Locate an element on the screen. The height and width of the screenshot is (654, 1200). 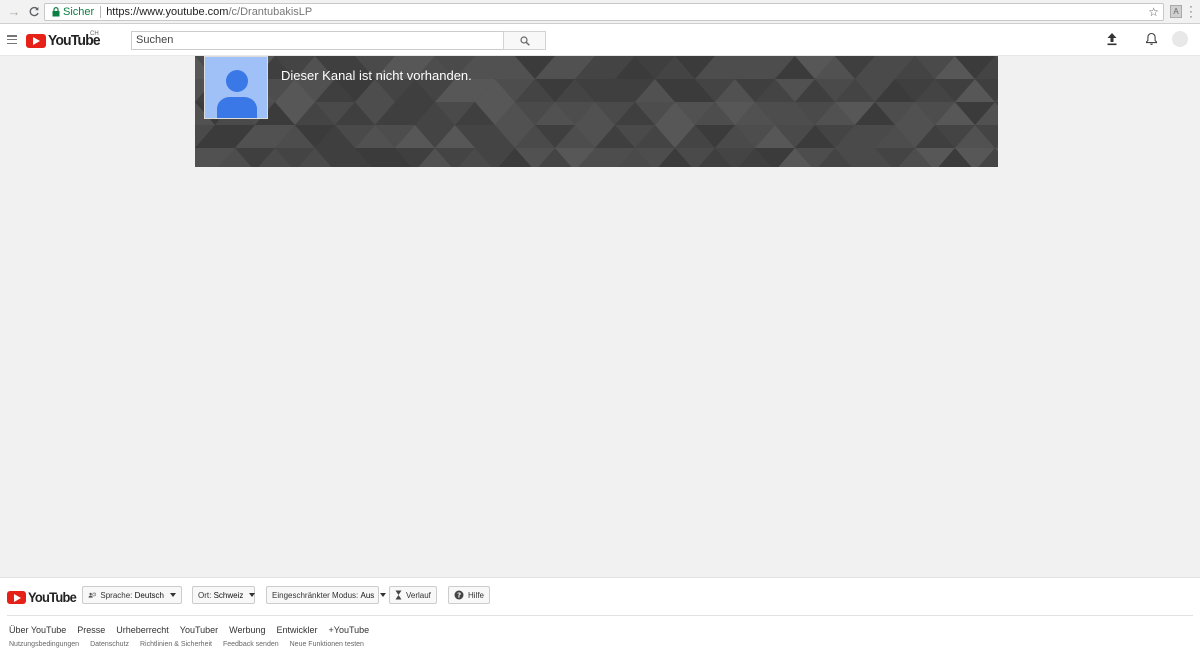
youtube-masthead: YouTube CH Suchen is located at coordinates (600, 40).